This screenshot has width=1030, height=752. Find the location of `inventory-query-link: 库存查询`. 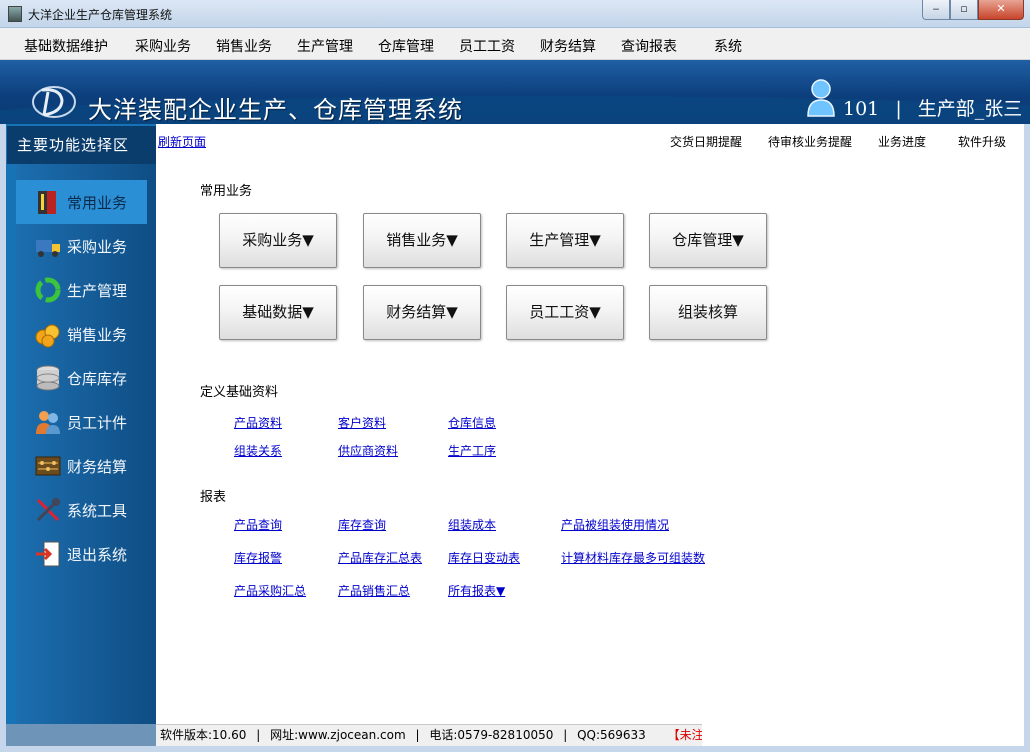

inventory-query-link: 库存查询 is located at coordinates (362, 524).